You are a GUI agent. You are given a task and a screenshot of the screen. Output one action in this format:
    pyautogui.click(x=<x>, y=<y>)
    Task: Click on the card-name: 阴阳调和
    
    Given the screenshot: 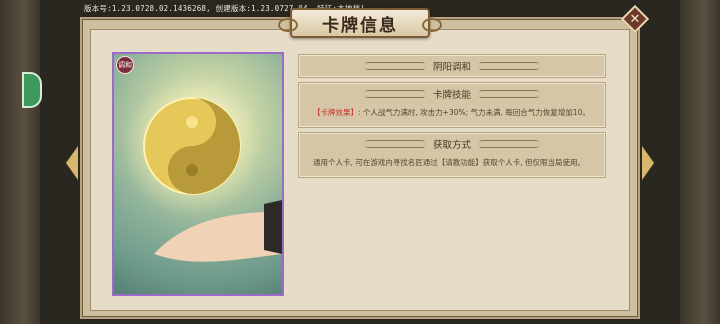 What is the action you would take?
    pyautogui.click(x=451, y=67)
    